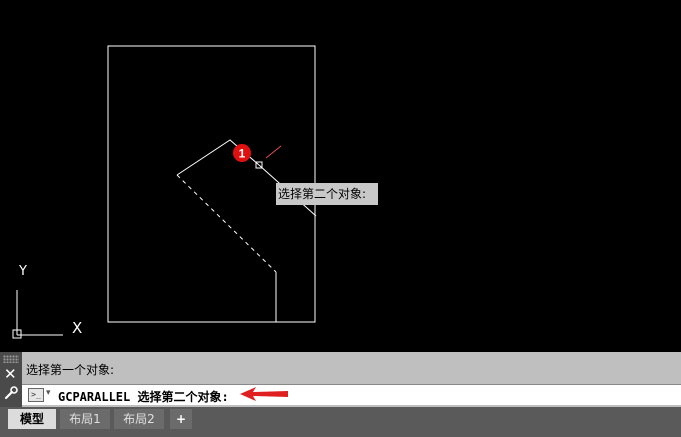 Image resolution: width=681 pixels, height=437 pixels. What do you see at coordinates (85, 419) in the screenshot?
I see `tab-layout1: 布局1` at bounding box center [85, 419].